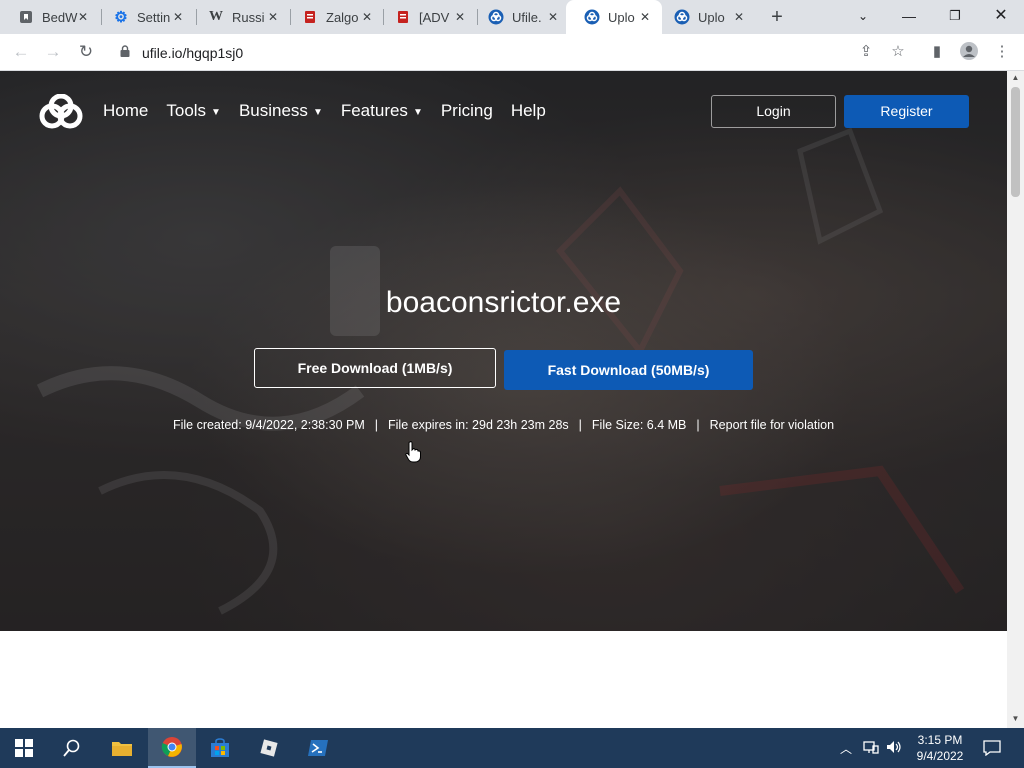 The height and width of the screenshot is (768, 1024). I want to click on roblox-icon, so click(269, 748).